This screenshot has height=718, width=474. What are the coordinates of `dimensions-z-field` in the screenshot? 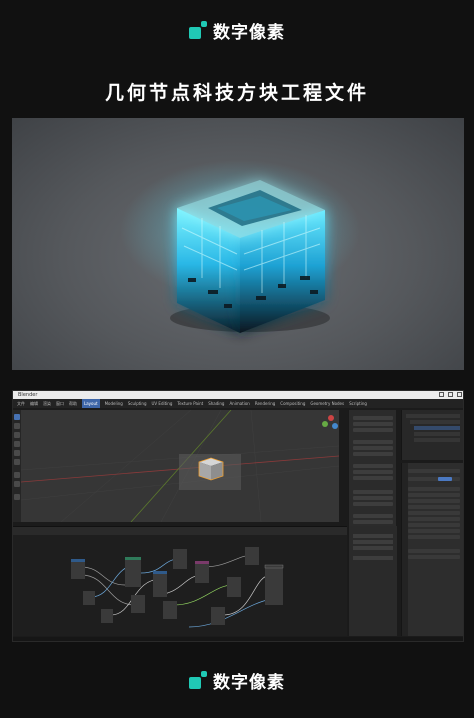 It's located at (373, 504).